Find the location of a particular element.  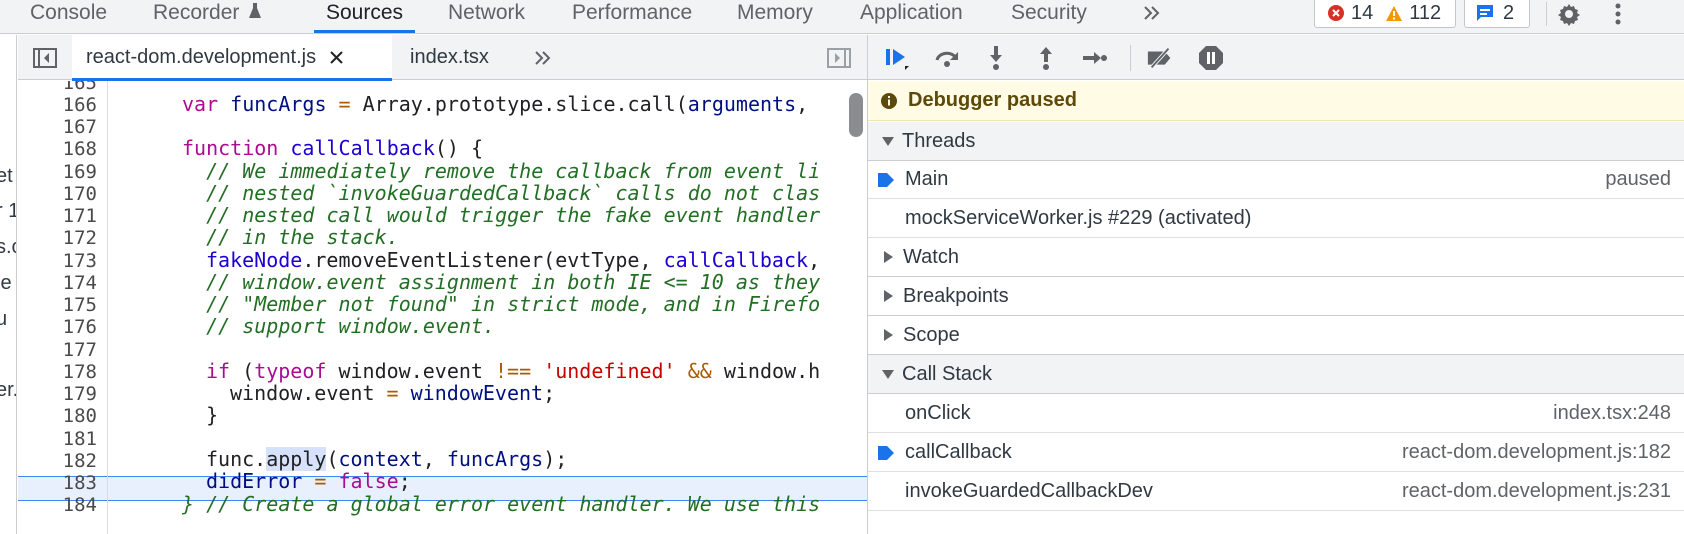

call-frame-location: react-dom.development.js:182 is located at coordinates (1536, 452).